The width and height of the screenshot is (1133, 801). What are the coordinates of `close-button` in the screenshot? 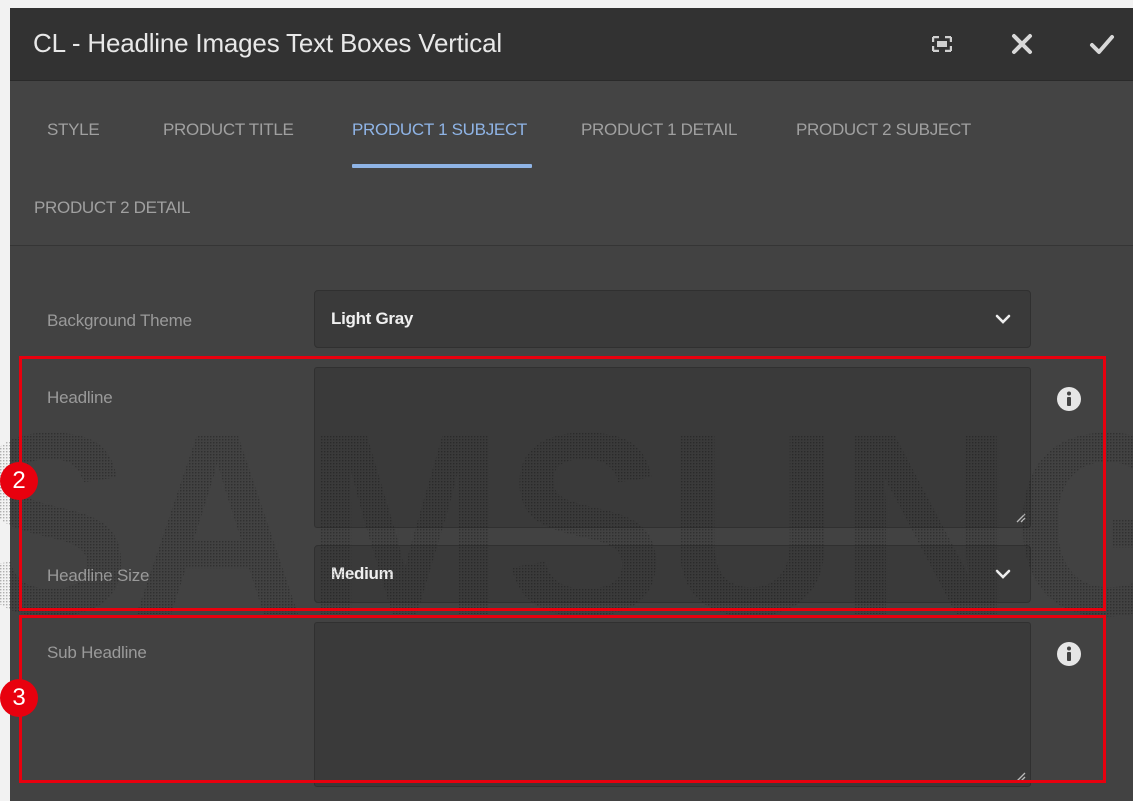 It's located at (1022, 44).